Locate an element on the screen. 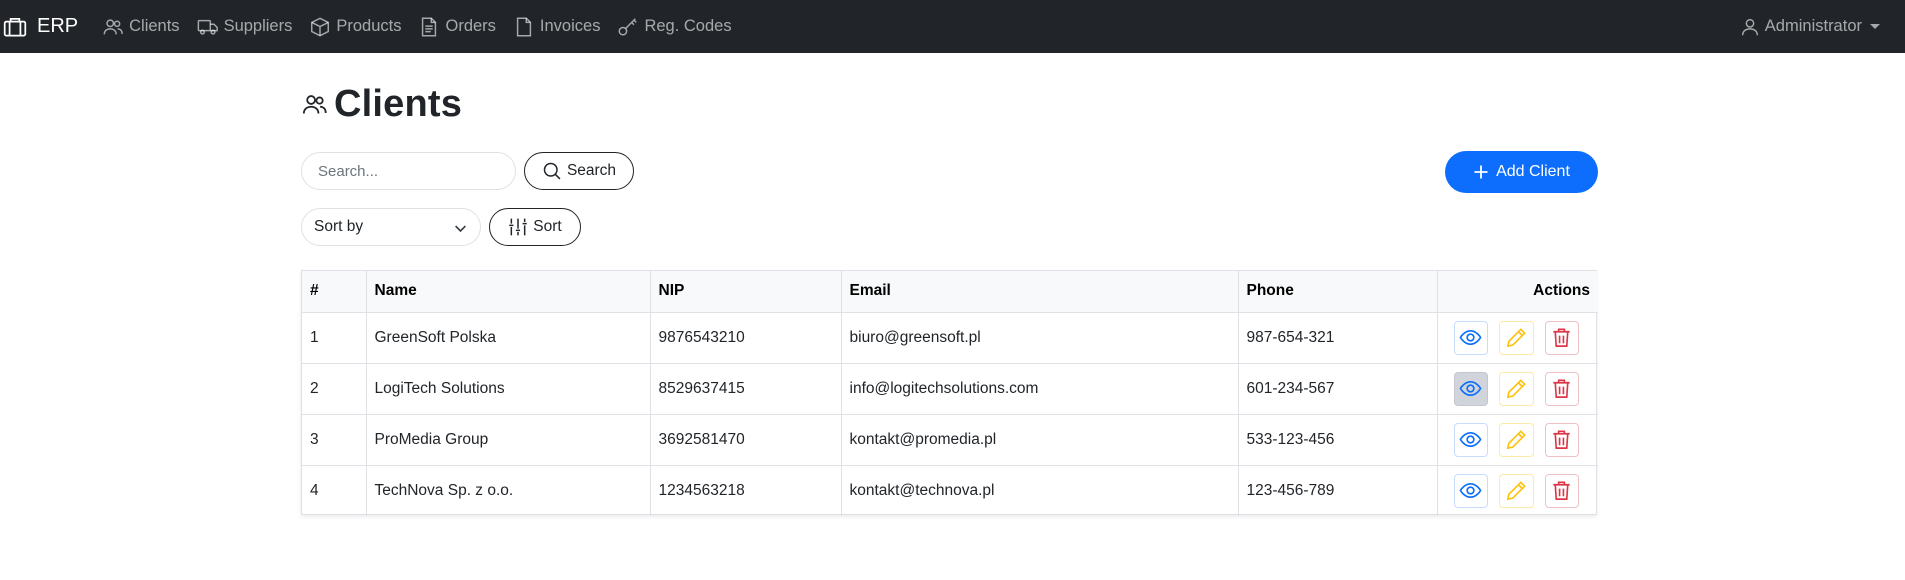 Image resolution: width=1905 pixels, height=580 pixels. cell-number: 1 is located at coordinates (334, 338).